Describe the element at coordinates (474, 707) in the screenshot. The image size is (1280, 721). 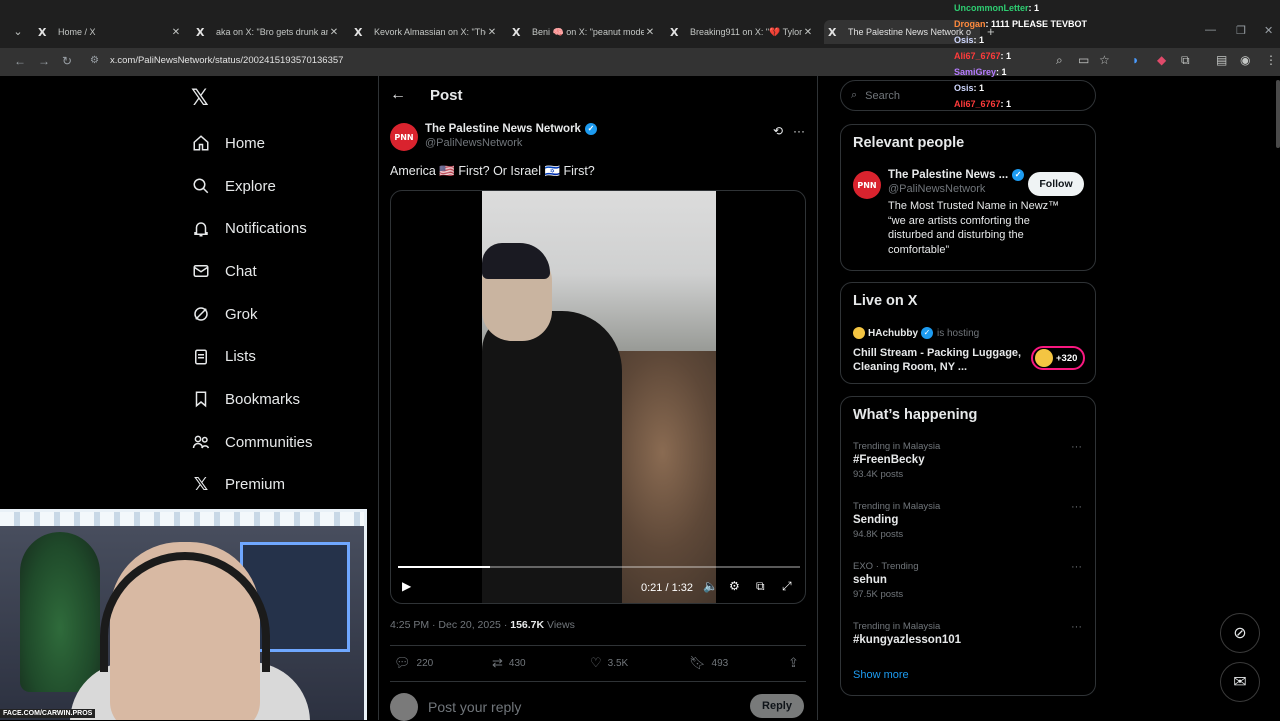
I see `reply-input: Post your reply` at that location.